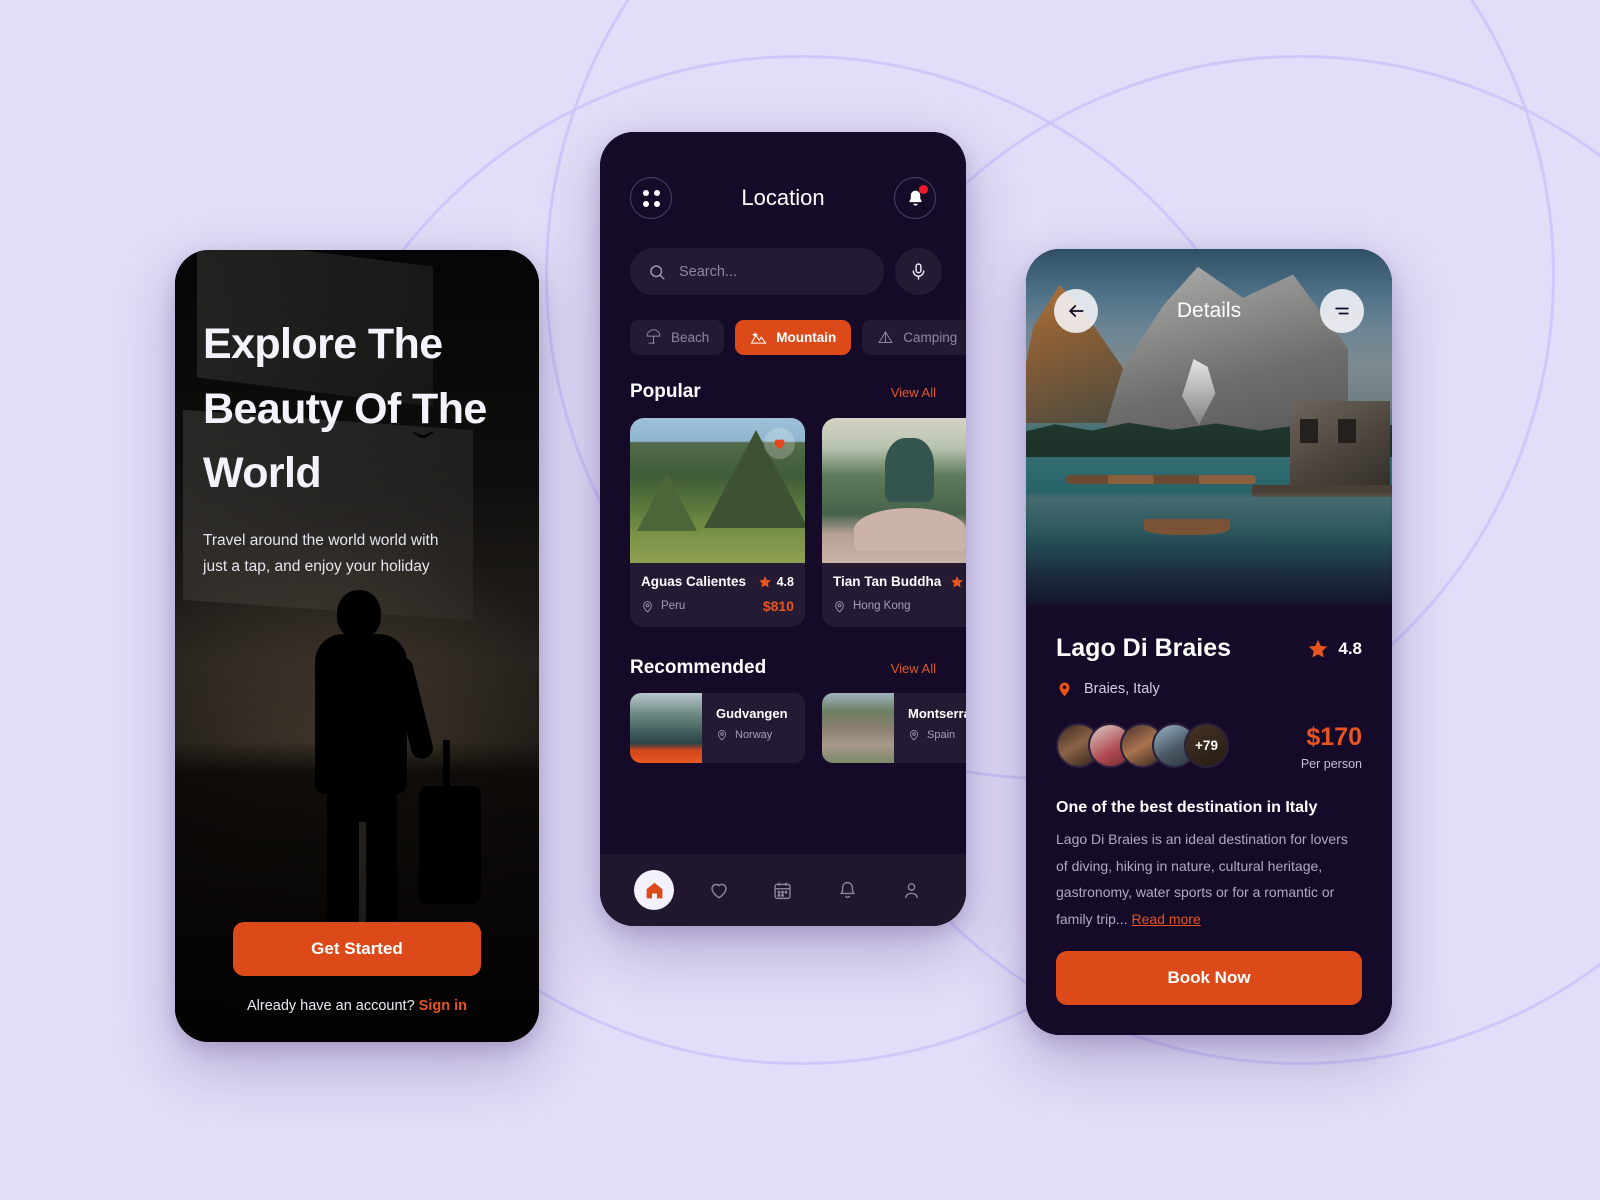  I want to click on sign-in-link: Sign in, so click(443, 1006).